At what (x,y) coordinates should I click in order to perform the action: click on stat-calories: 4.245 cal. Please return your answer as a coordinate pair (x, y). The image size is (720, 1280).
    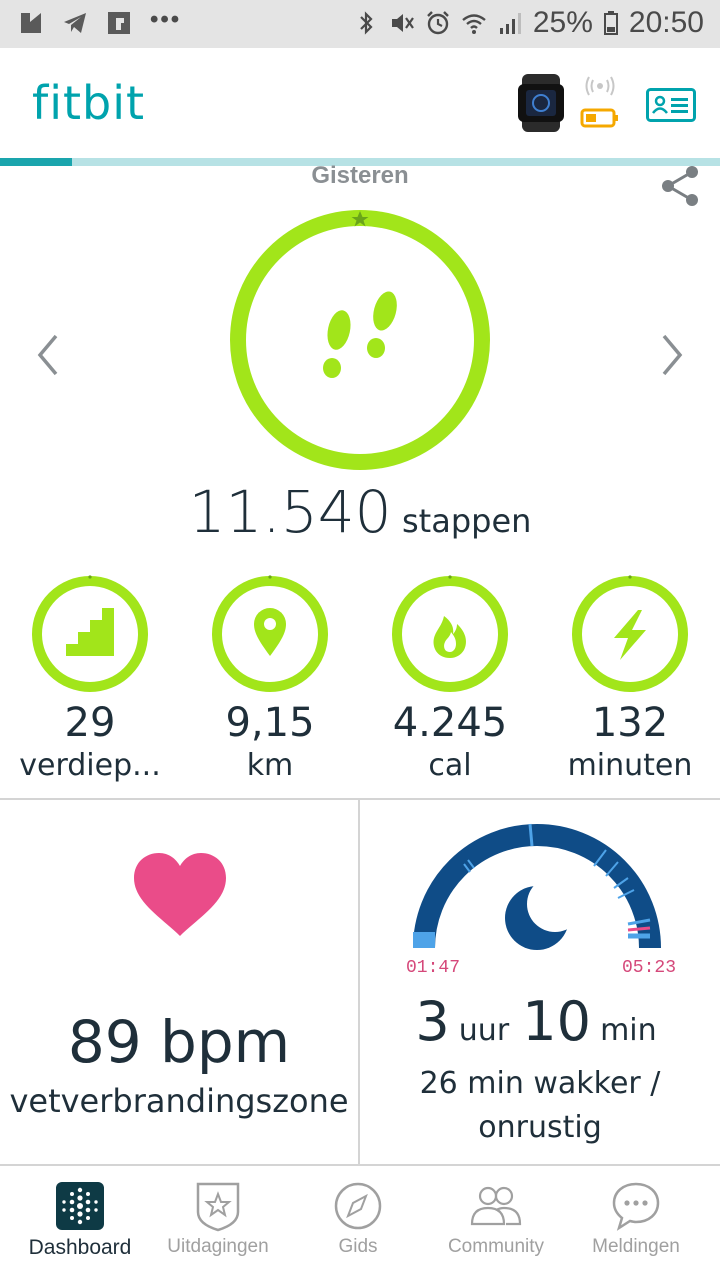
    Looking at the image, I should click on (450, 678).